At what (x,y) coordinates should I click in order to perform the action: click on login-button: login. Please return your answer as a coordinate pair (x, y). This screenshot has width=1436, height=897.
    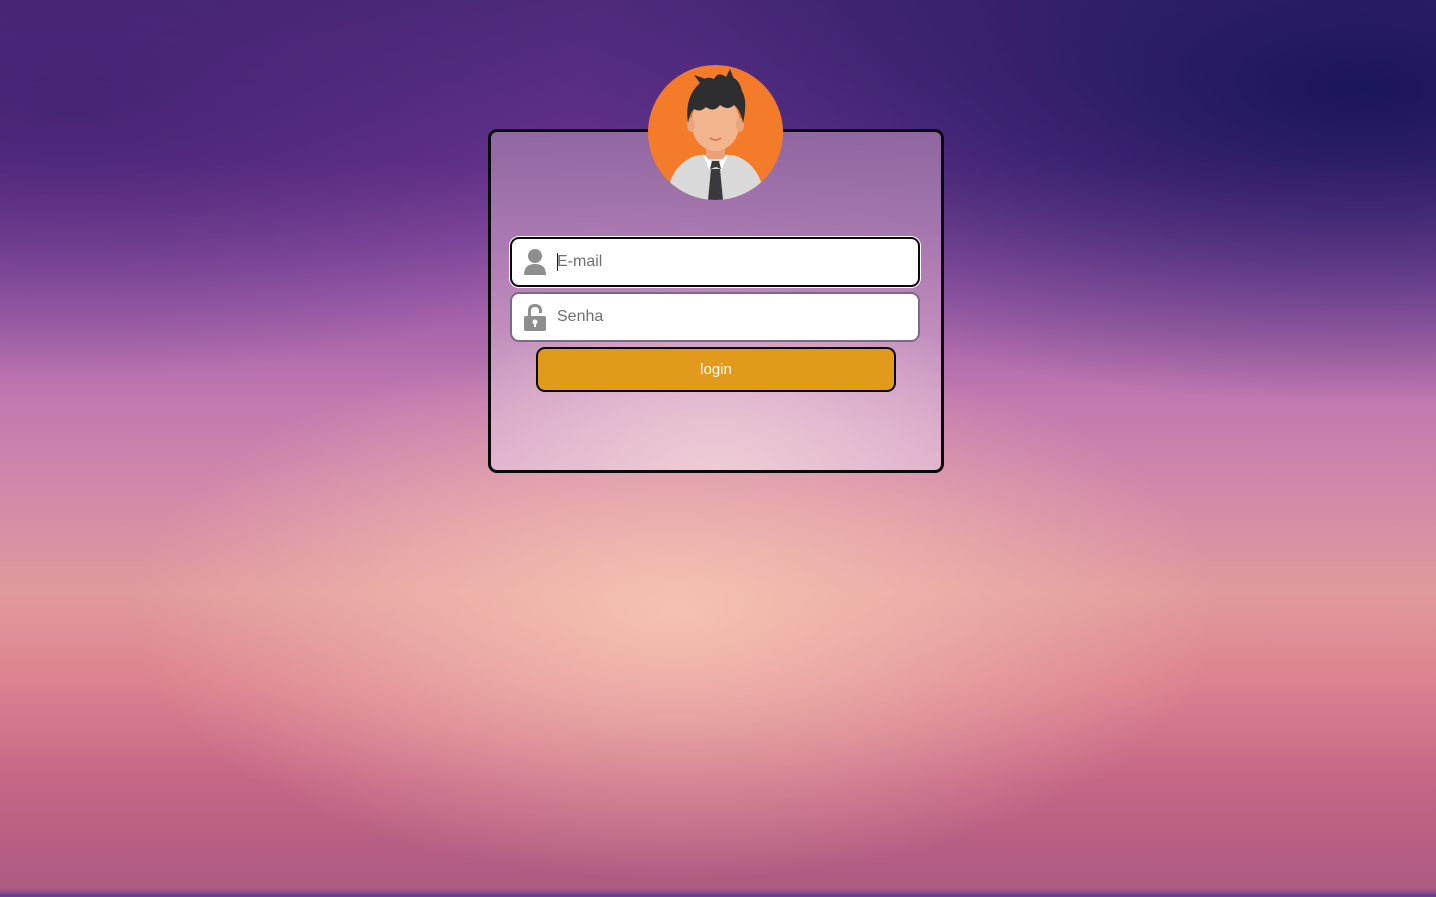
    Looking at the image, I should click on (716, 369).